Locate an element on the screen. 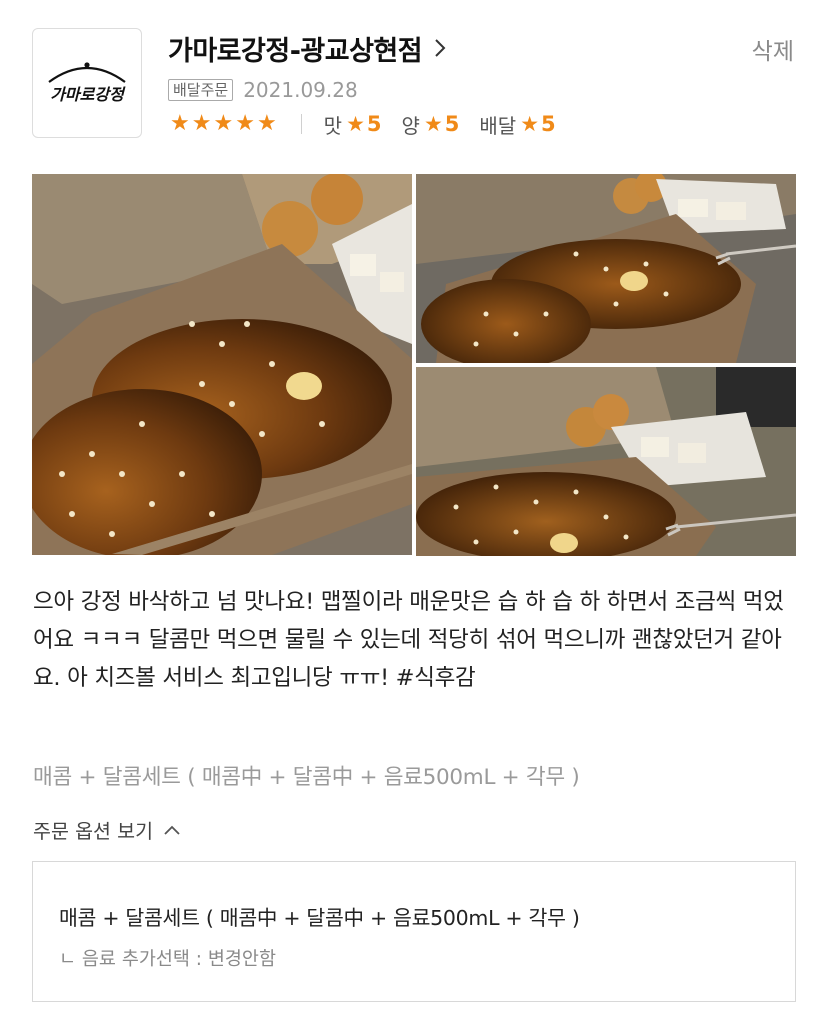  store-logo-mark: 가마로강정 is located at coordinates (87, 83).